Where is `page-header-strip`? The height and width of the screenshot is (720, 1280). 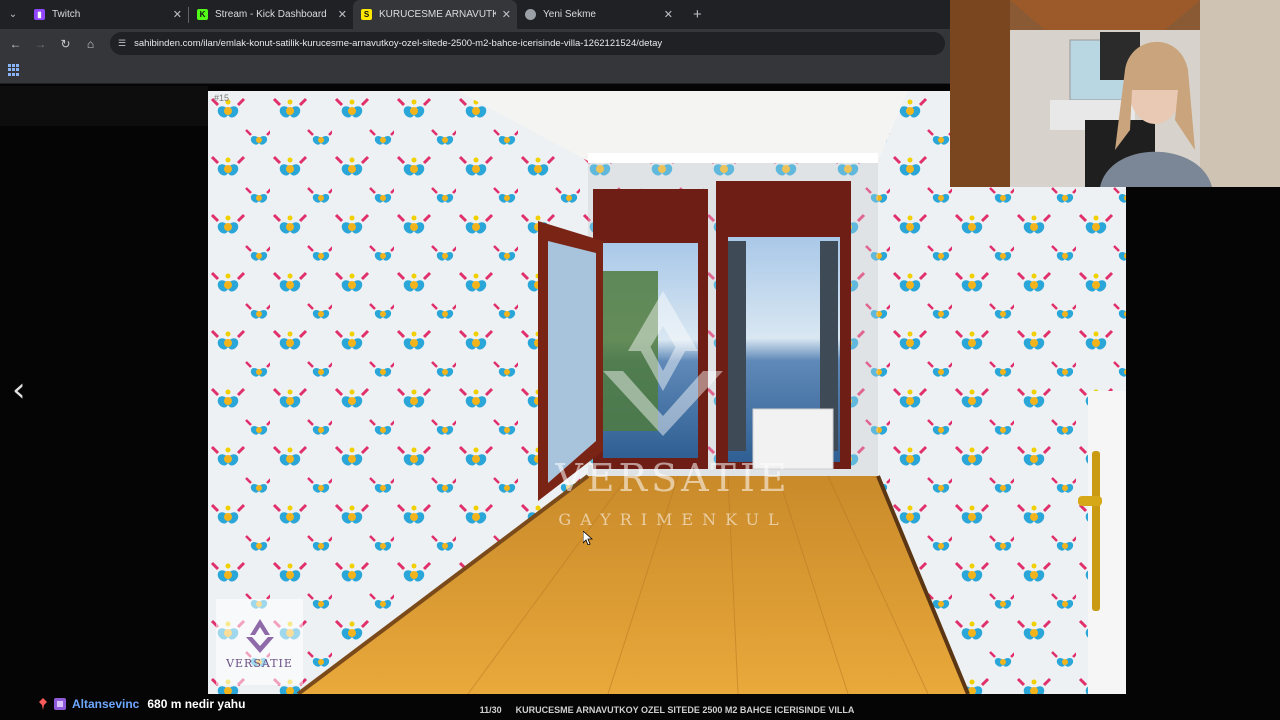 page-header-strip is located at coordinates (104, 106).